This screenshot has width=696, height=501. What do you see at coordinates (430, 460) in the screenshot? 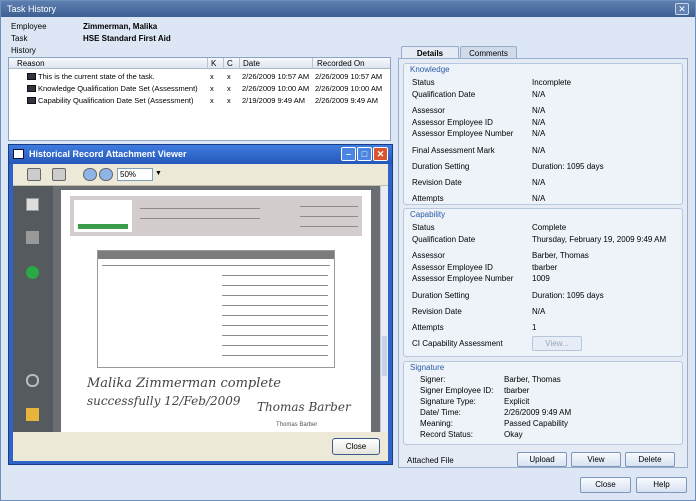
I see `attached-file-label: Attached File` at bounding box center [430, 460].